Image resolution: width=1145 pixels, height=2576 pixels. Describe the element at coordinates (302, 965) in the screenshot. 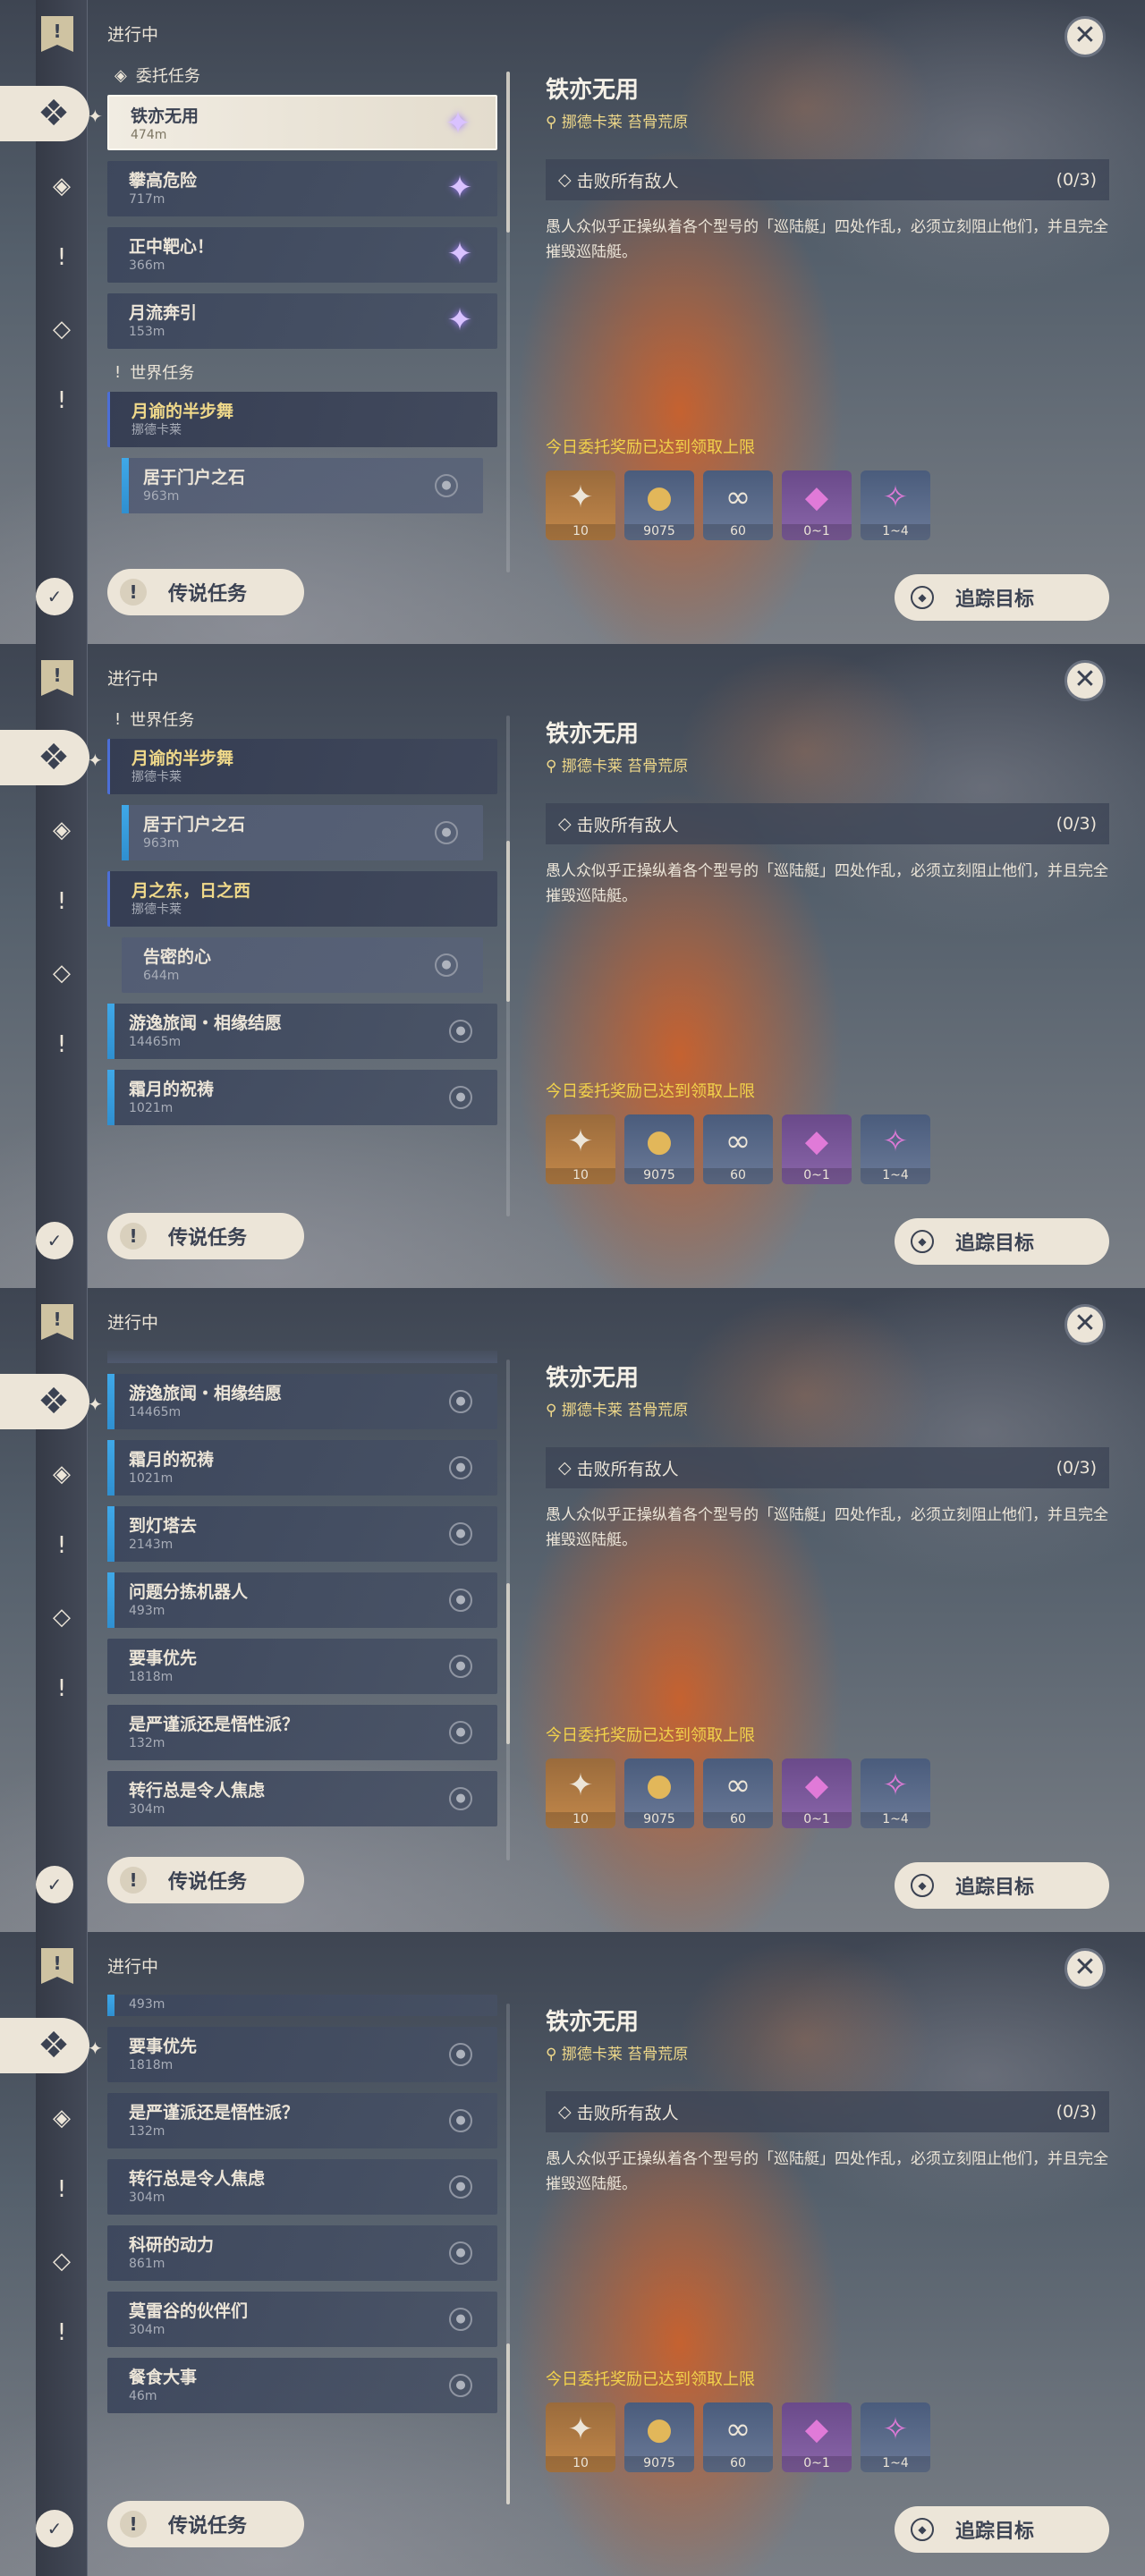

I see `list-item: 告密的心 644m ●` at that location.